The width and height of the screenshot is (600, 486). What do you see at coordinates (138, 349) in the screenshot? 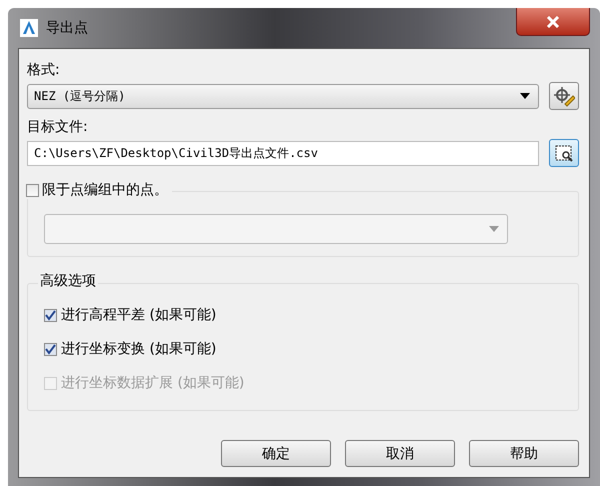
I see `checkbox-label: 进行坐标变换 (如果可能)` at bounding box center [138, 349].